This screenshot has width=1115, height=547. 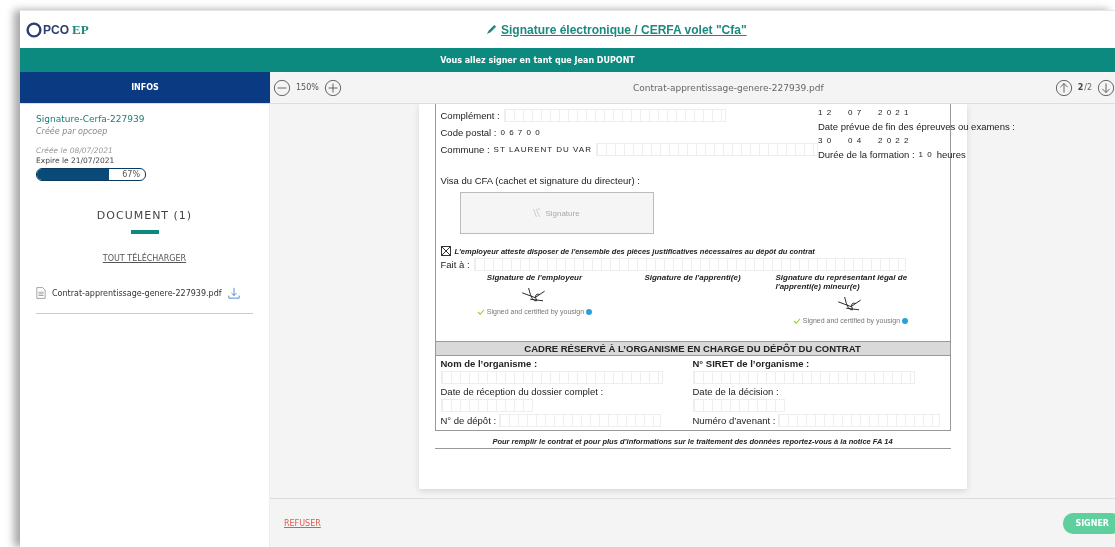 What do you see at coordinates (131, 174) in the screenshot?
I see `progress-reading: 67%` at bounding box center [131, 174].